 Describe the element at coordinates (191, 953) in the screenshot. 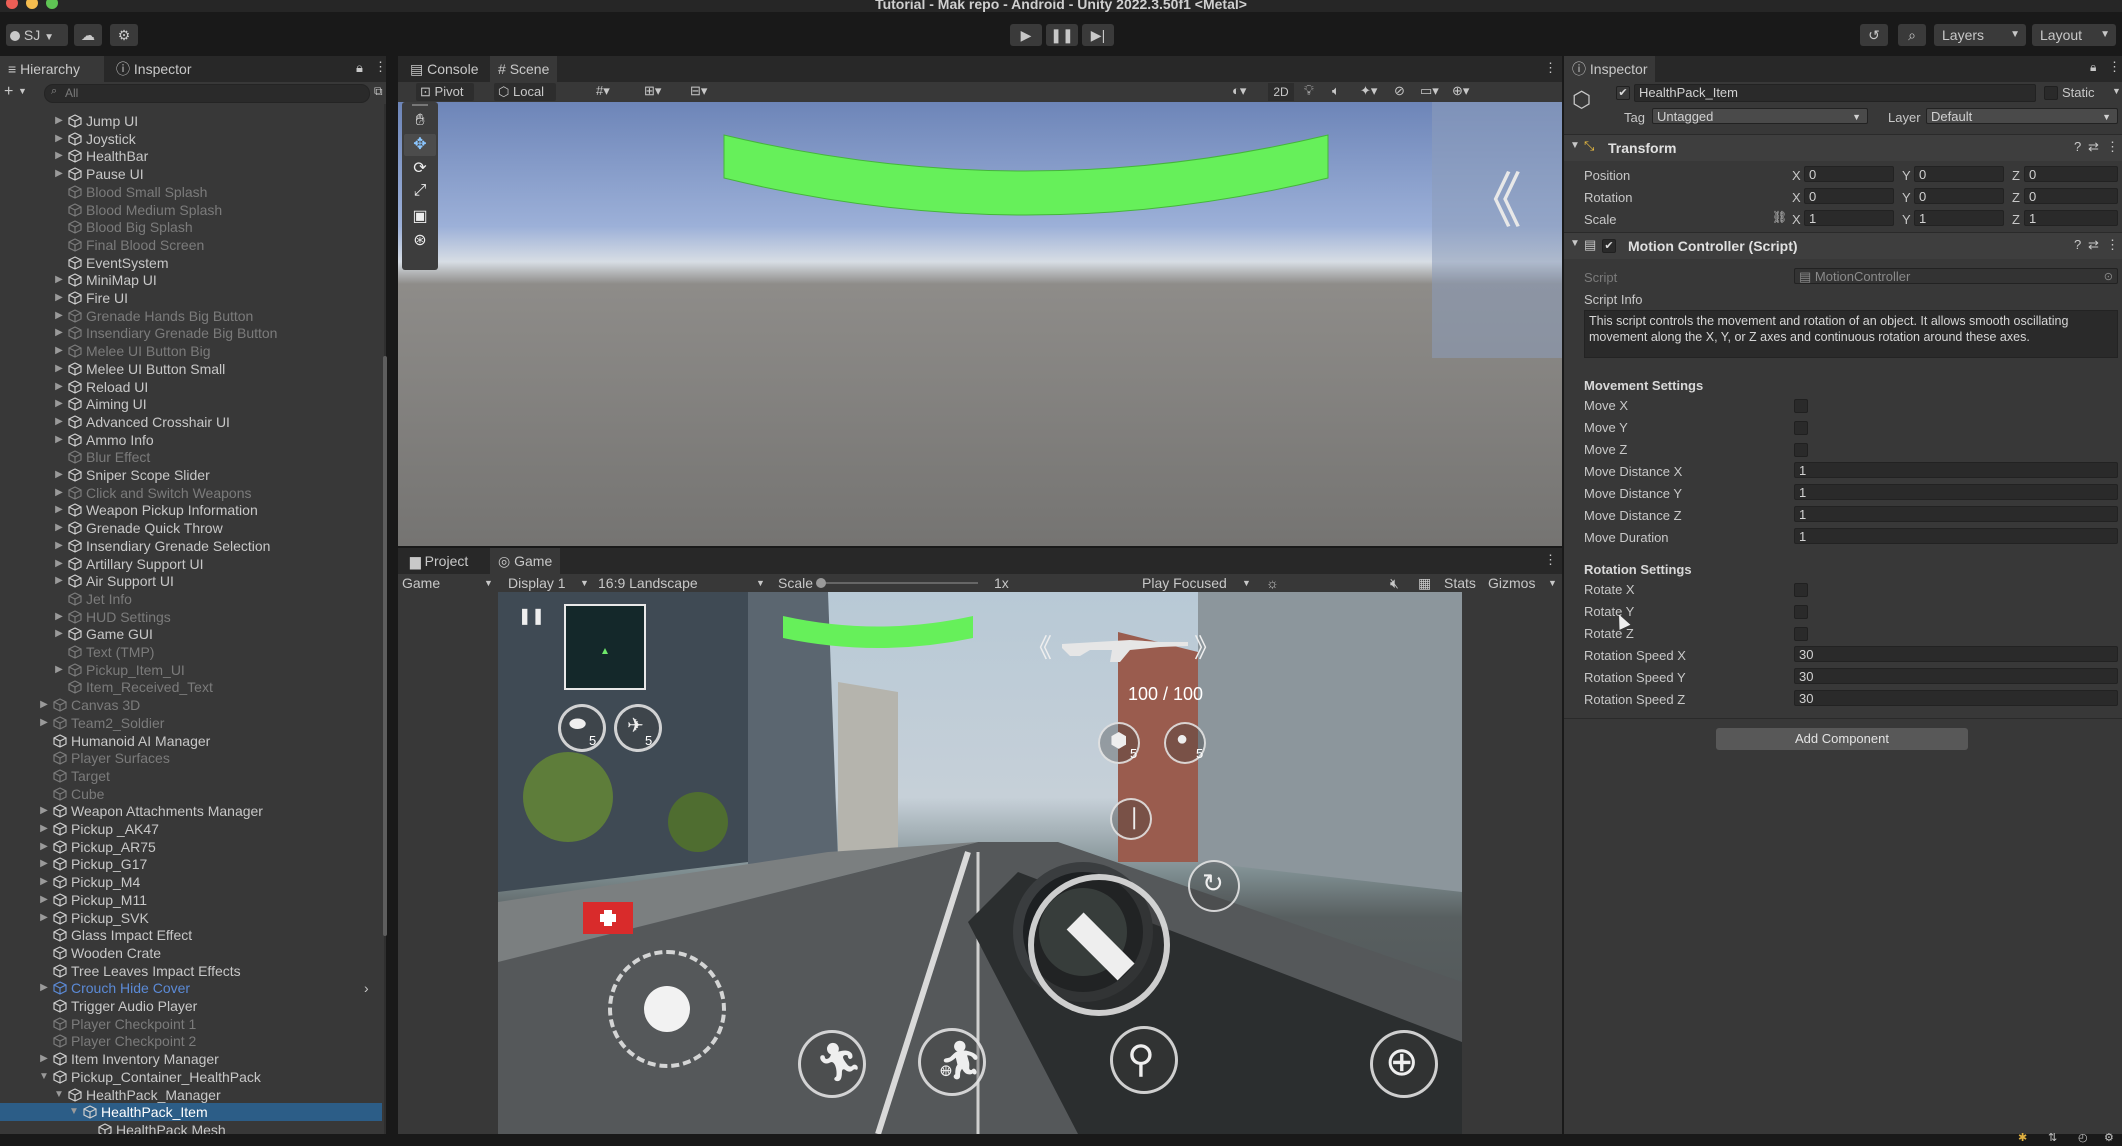

I see `tree-item: Wooden Crate` at that location.